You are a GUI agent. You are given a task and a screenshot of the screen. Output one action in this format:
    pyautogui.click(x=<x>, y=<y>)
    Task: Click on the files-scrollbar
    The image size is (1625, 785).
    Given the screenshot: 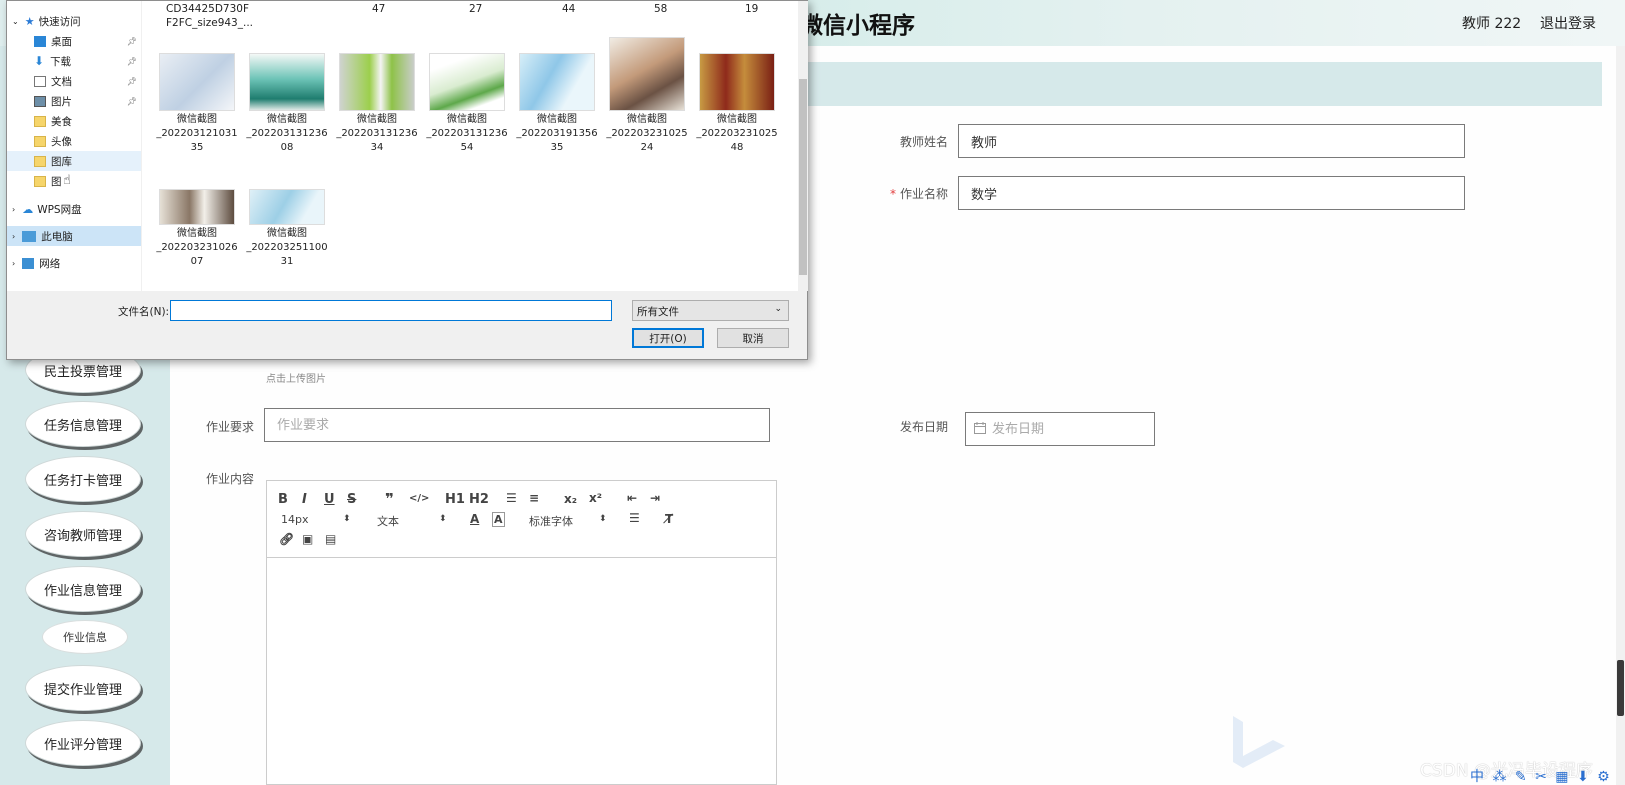 What is the action you would take?
    pyautogui.click(x=803, y=146)
    